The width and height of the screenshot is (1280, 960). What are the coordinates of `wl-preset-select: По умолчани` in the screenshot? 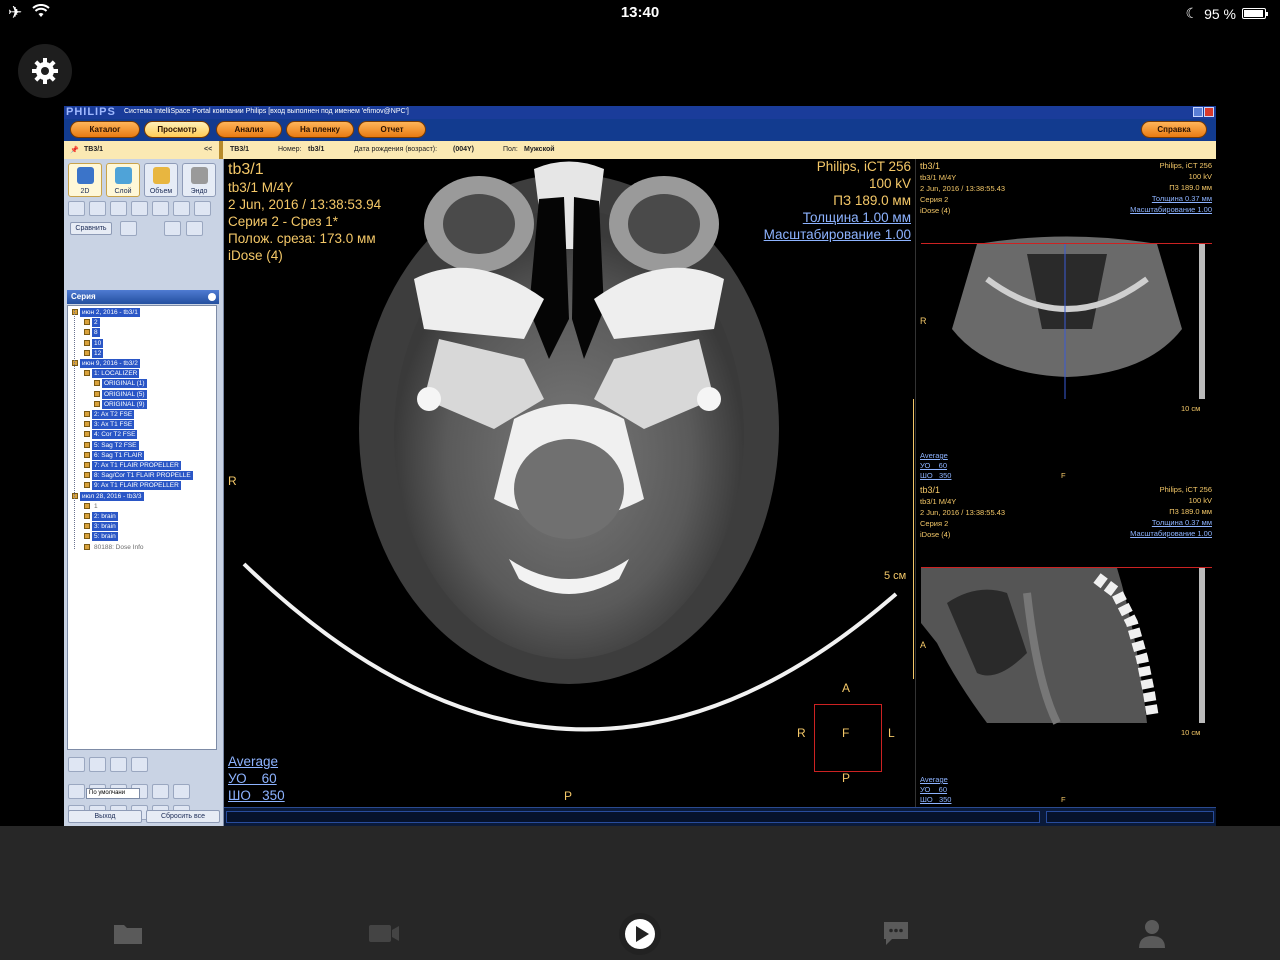 It's located at (113, 793).